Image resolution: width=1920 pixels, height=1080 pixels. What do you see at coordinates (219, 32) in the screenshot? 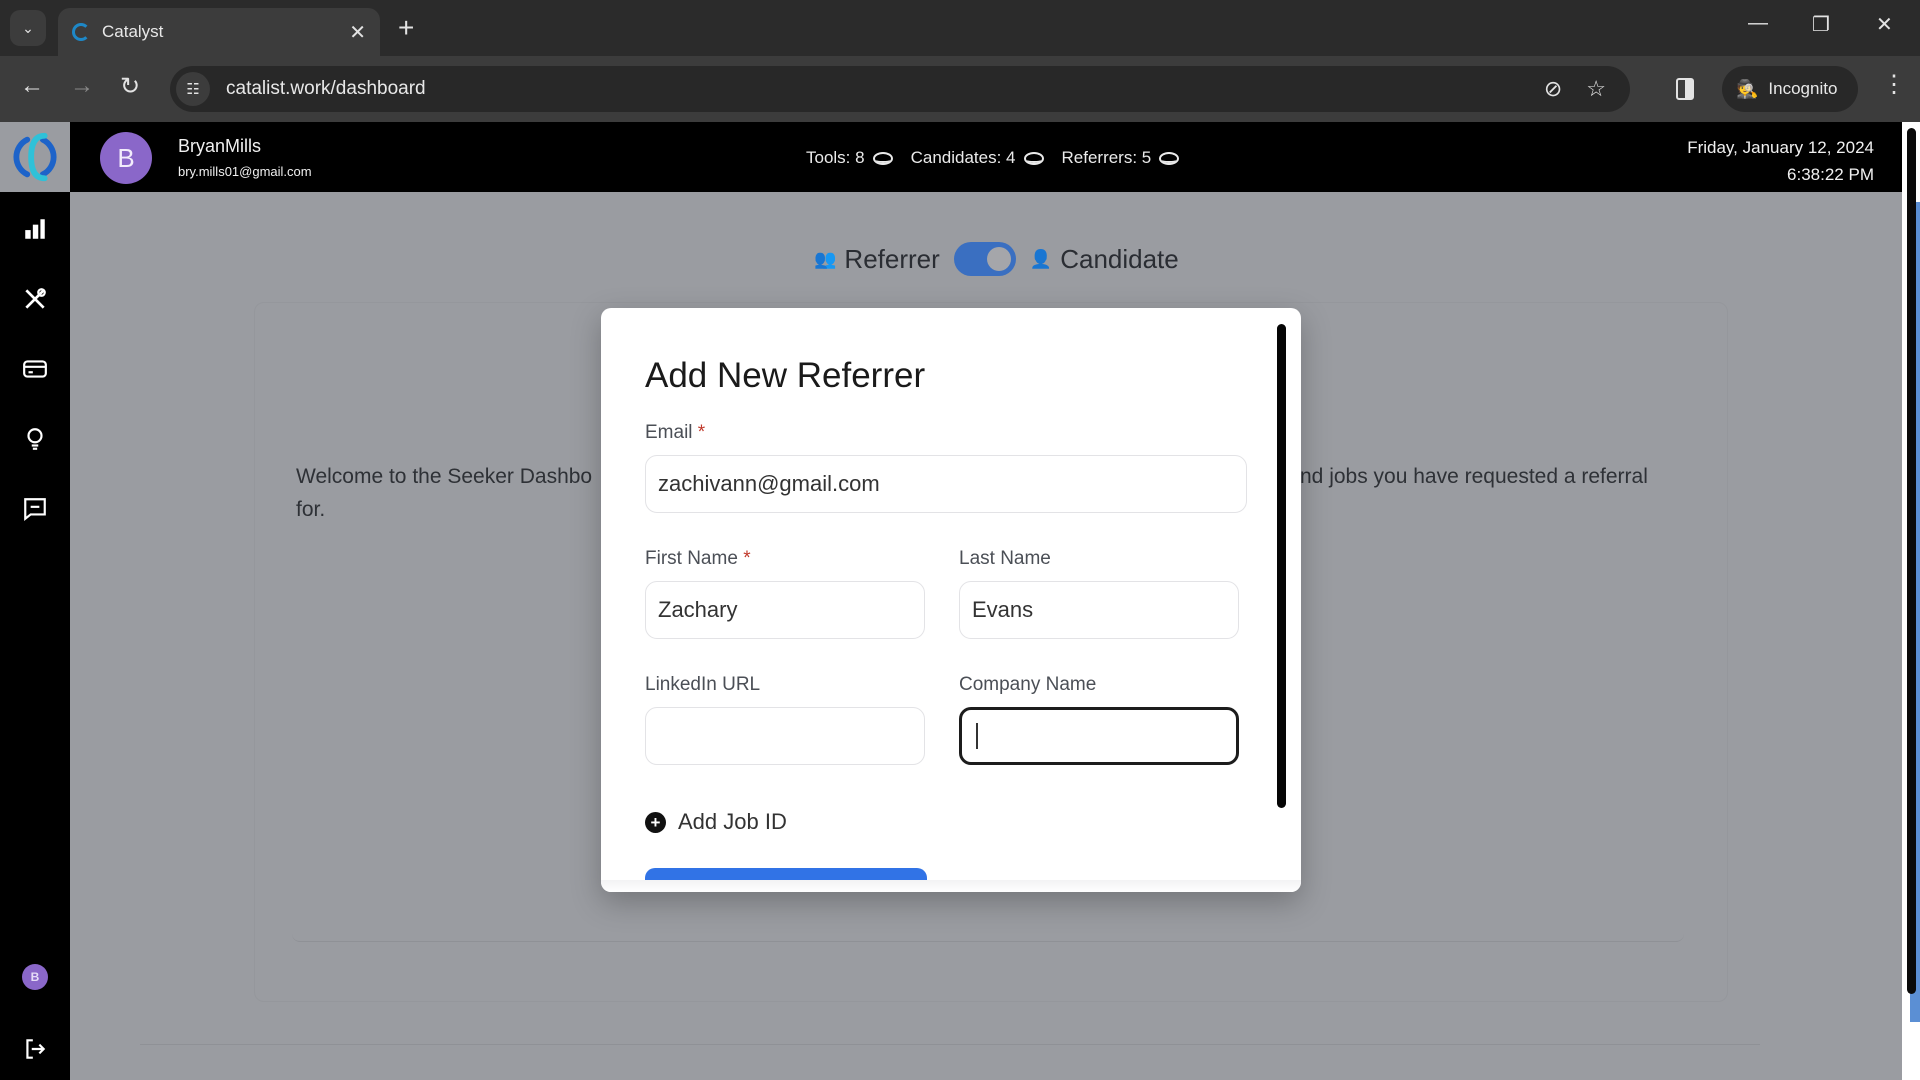
I see `browser-tab: Catalyst ✕` at bounding box center [219, 32].